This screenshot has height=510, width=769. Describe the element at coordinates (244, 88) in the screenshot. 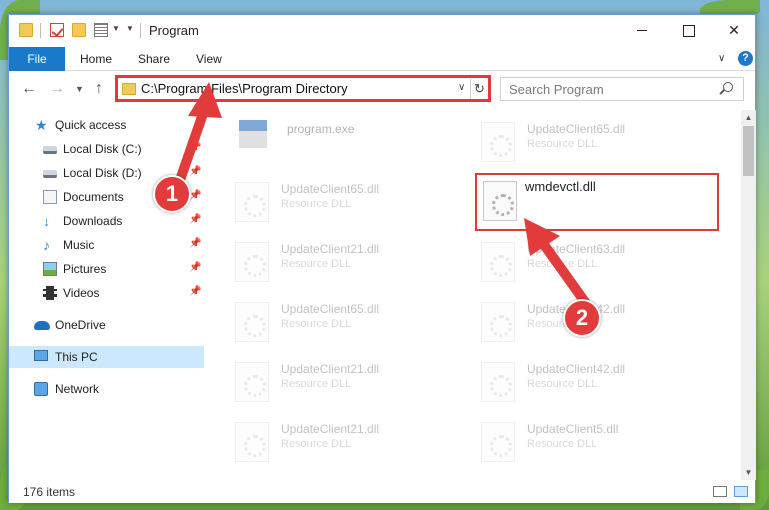

I see `address-path: C:\Program Files\Program Directory` at that location.